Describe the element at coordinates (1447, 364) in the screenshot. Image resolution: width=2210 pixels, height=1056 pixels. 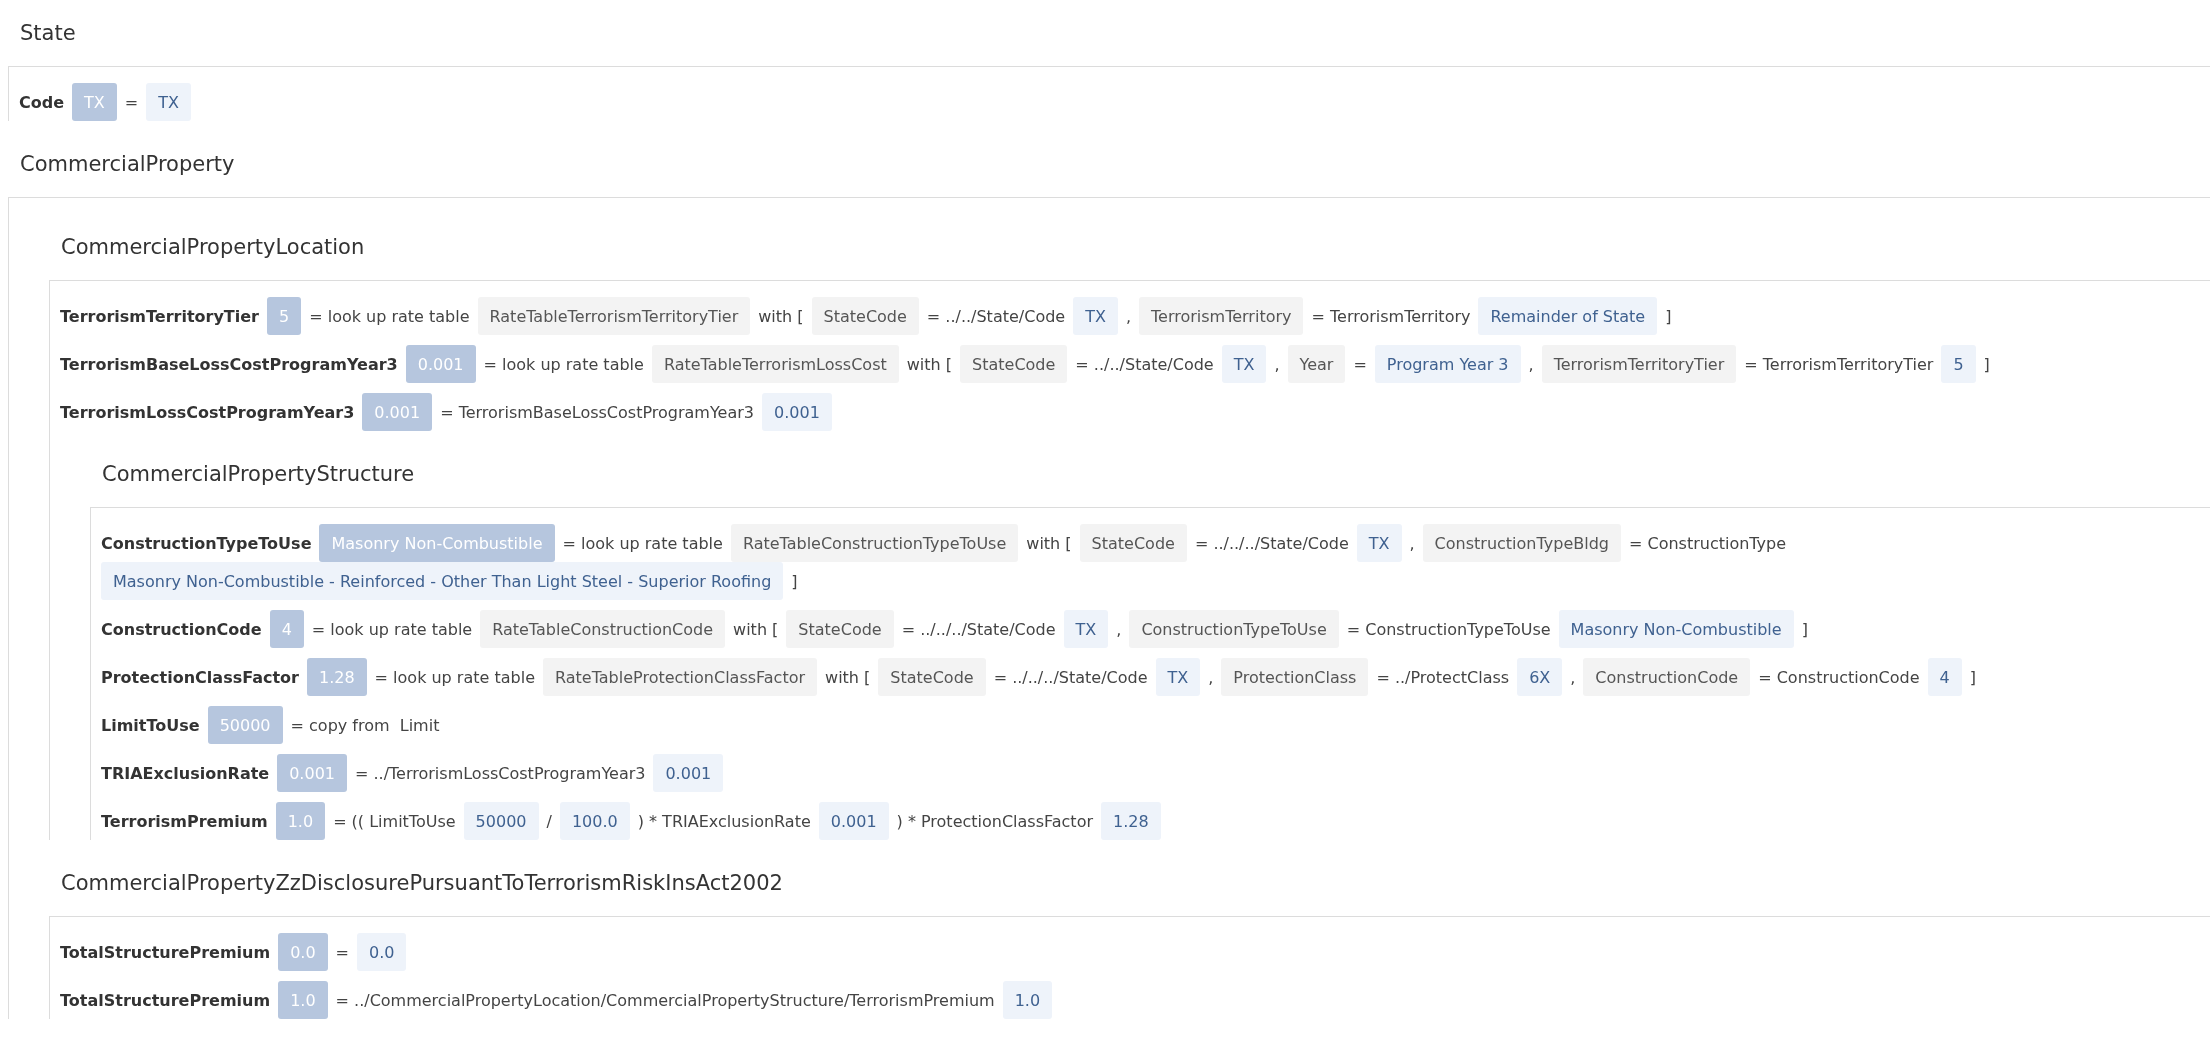
I see `value-chip: Program Year 3` at that location.